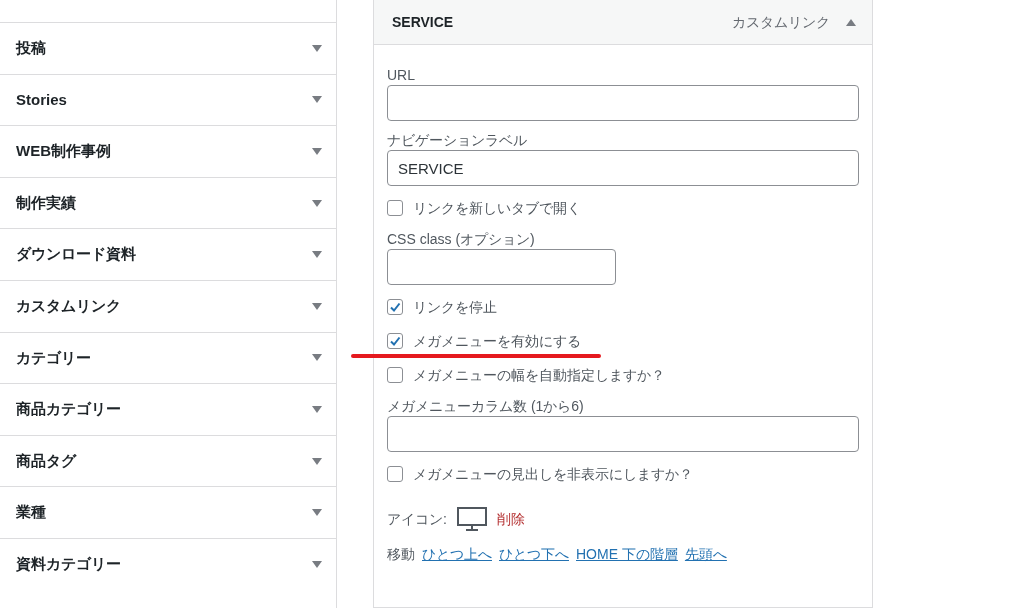 This screenshot has height=608, width=1024. What do you see at coordinates (68, 306) in the screenshot?
I see `section-title: カスタムリンク` at bounding box center [68, 306].